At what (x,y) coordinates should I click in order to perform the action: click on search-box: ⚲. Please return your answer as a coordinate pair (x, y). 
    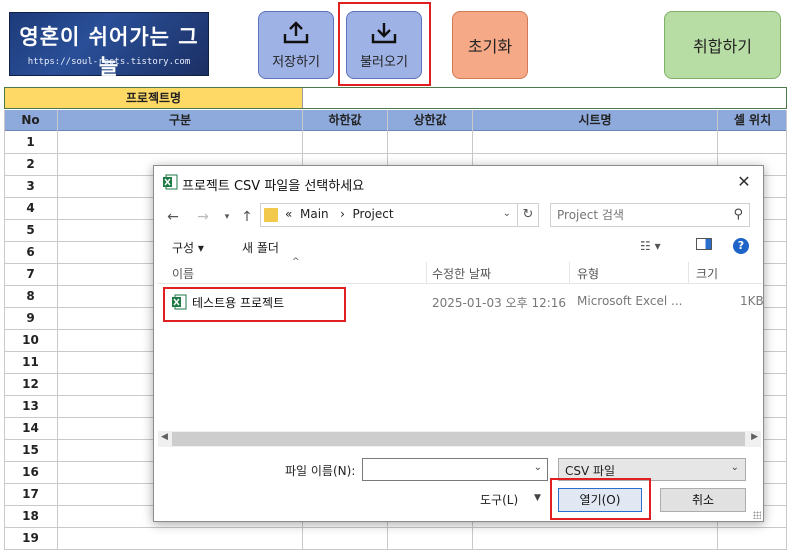
    Looking at the image, I should click on (650, 215).